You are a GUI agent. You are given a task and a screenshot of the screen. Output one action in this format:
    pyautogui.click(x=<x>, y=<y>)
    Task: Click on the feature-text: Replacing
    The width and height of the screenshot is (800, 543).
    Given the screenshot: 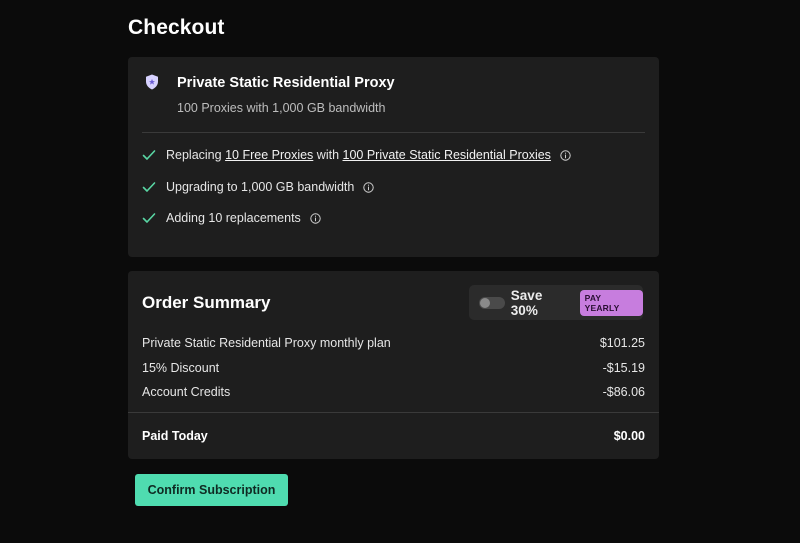 What is the action you would take?
    pyautogui.click(x=196, y=155)
    